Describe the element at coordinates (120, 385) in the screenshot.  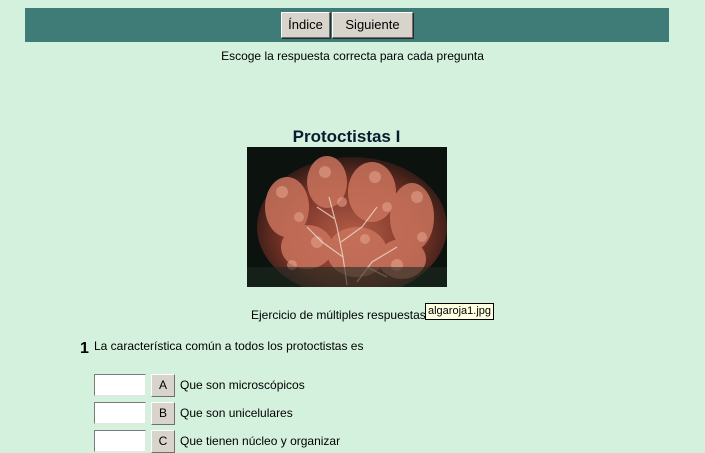
I see `answer-input-a` at that location.